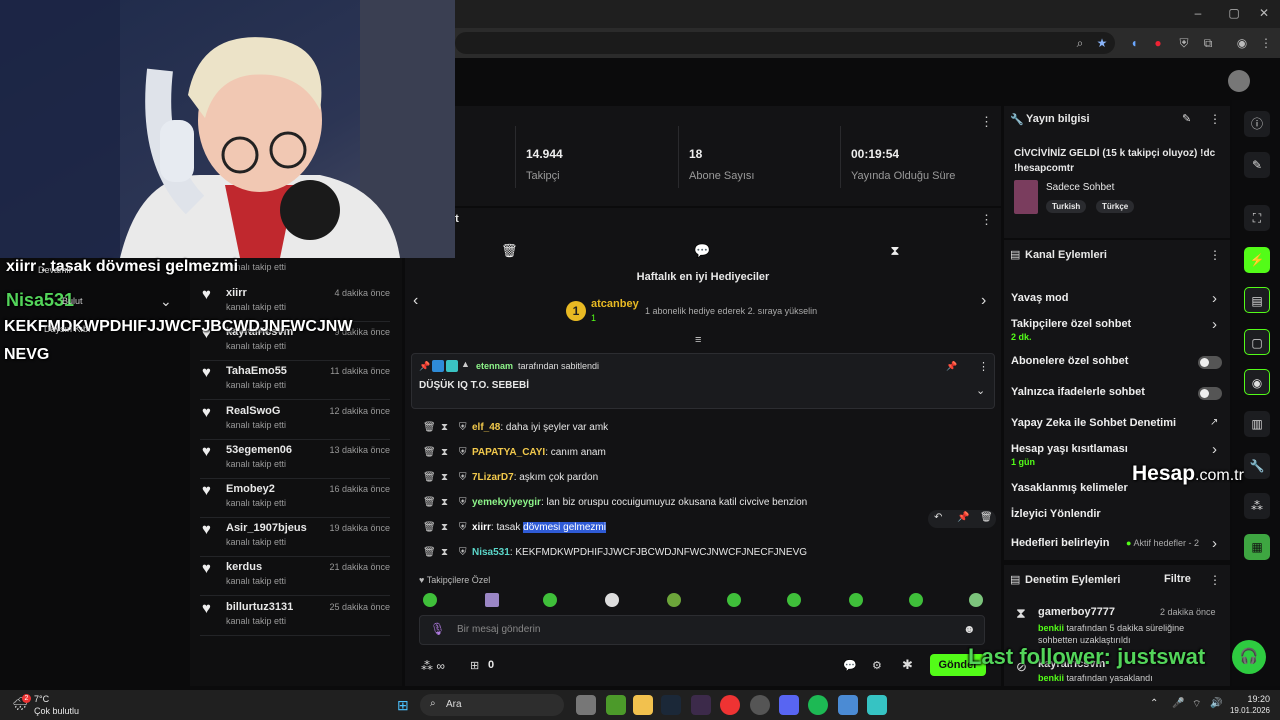 The image size is (1280, 720). What do you see at coordinates (56, 711) in the screenshot?
I see `weather-text: Çok bulutlu` at bounding box center [56, 711].